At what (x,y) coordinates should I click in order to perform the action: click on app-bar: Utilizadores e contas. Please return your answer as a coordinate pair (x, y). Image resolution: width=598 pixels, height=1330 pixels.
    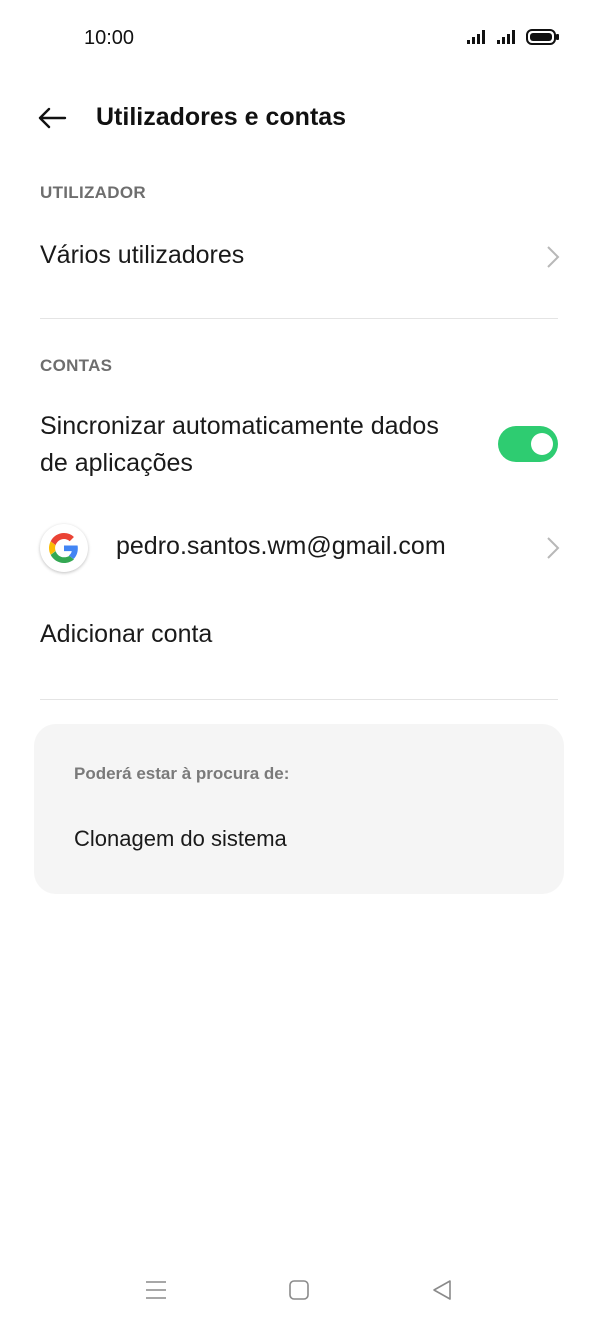
    Looking at the image, I should click on (299, 118).